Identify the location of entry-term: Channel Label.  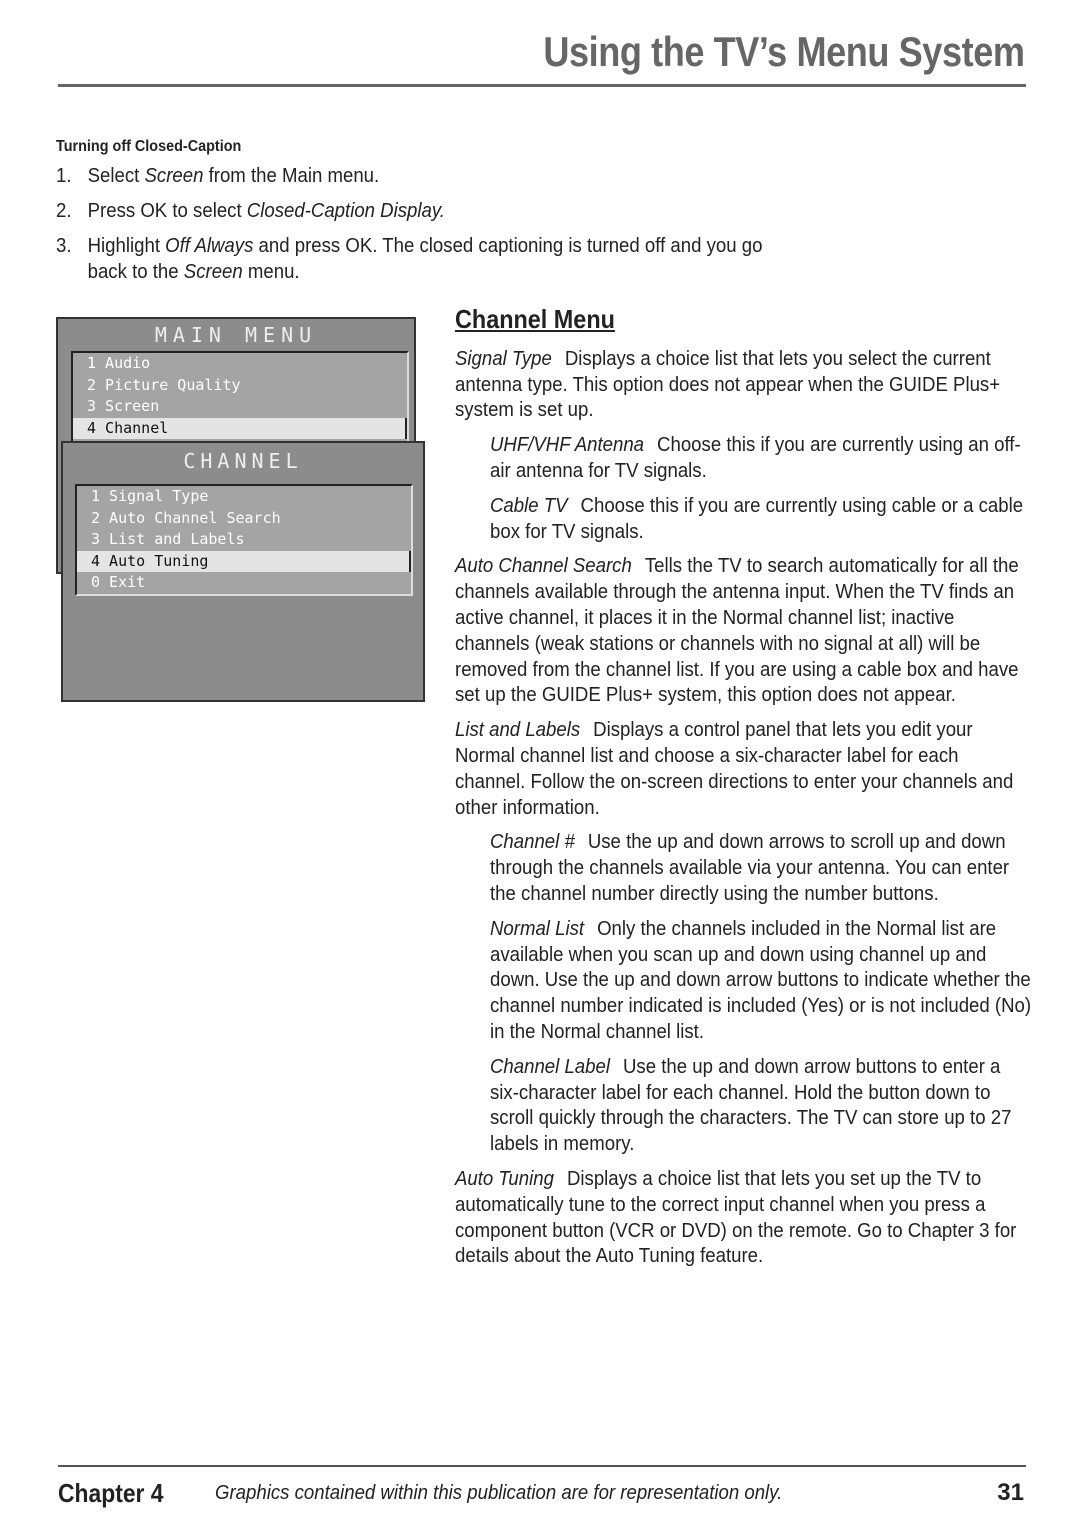
(550, 1066).